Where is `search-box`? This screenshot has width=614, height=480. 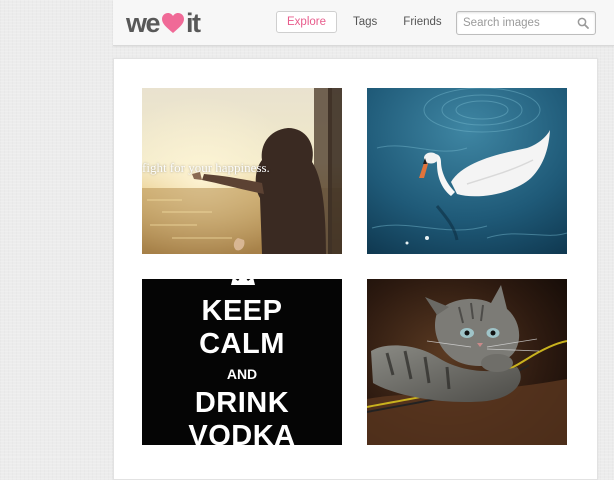 search-box is located at coordinates (526, 23).